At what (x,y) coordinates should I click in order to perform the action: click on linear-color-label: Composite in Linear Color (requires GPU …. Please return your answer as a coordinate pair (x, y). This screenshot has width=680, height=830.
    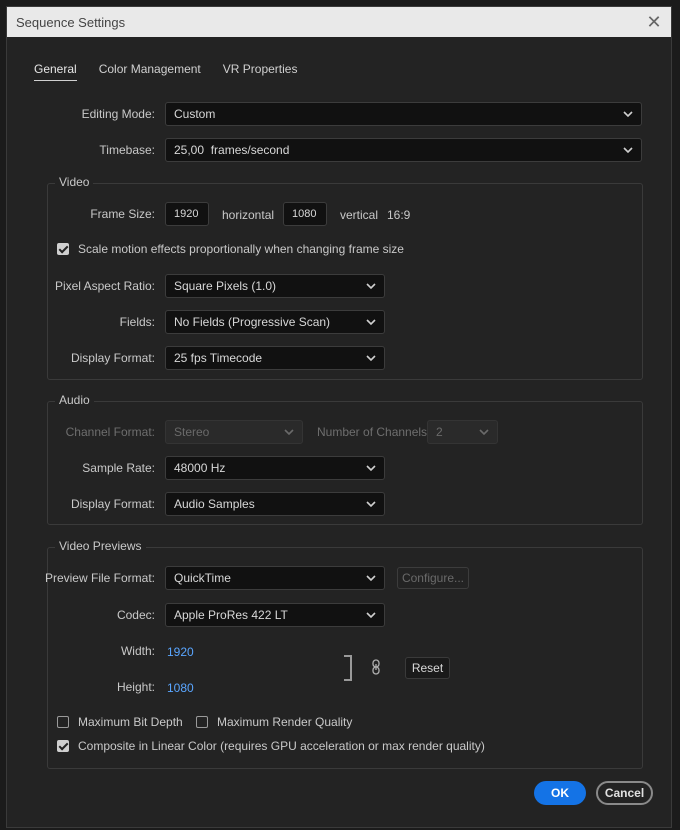
    Looking at the image, I should click on (281, 746).